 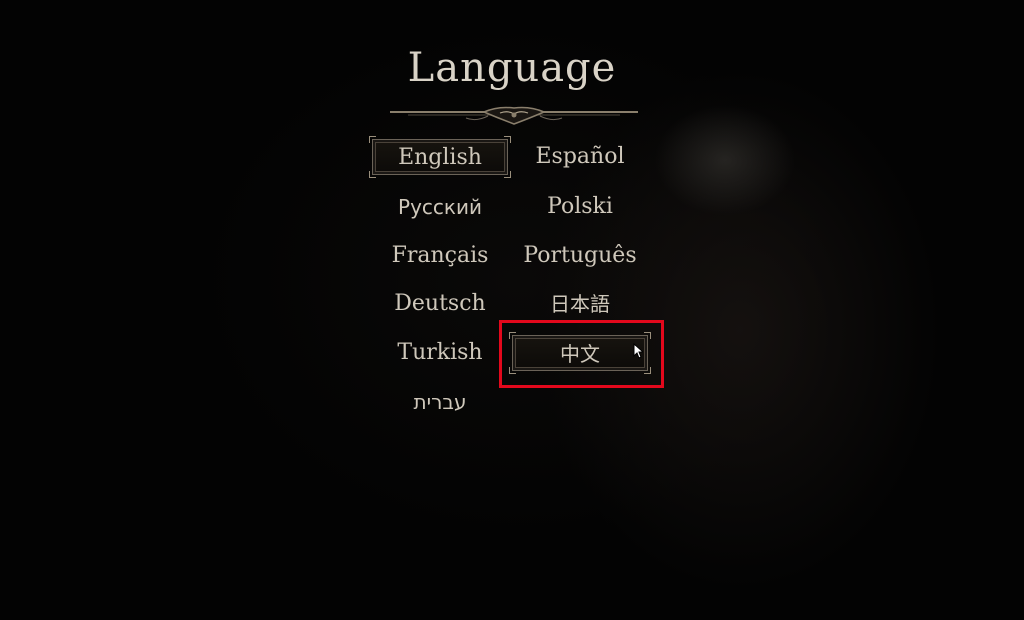 I want to click on language-option-russian: Русский, so click(x=440, y=207).